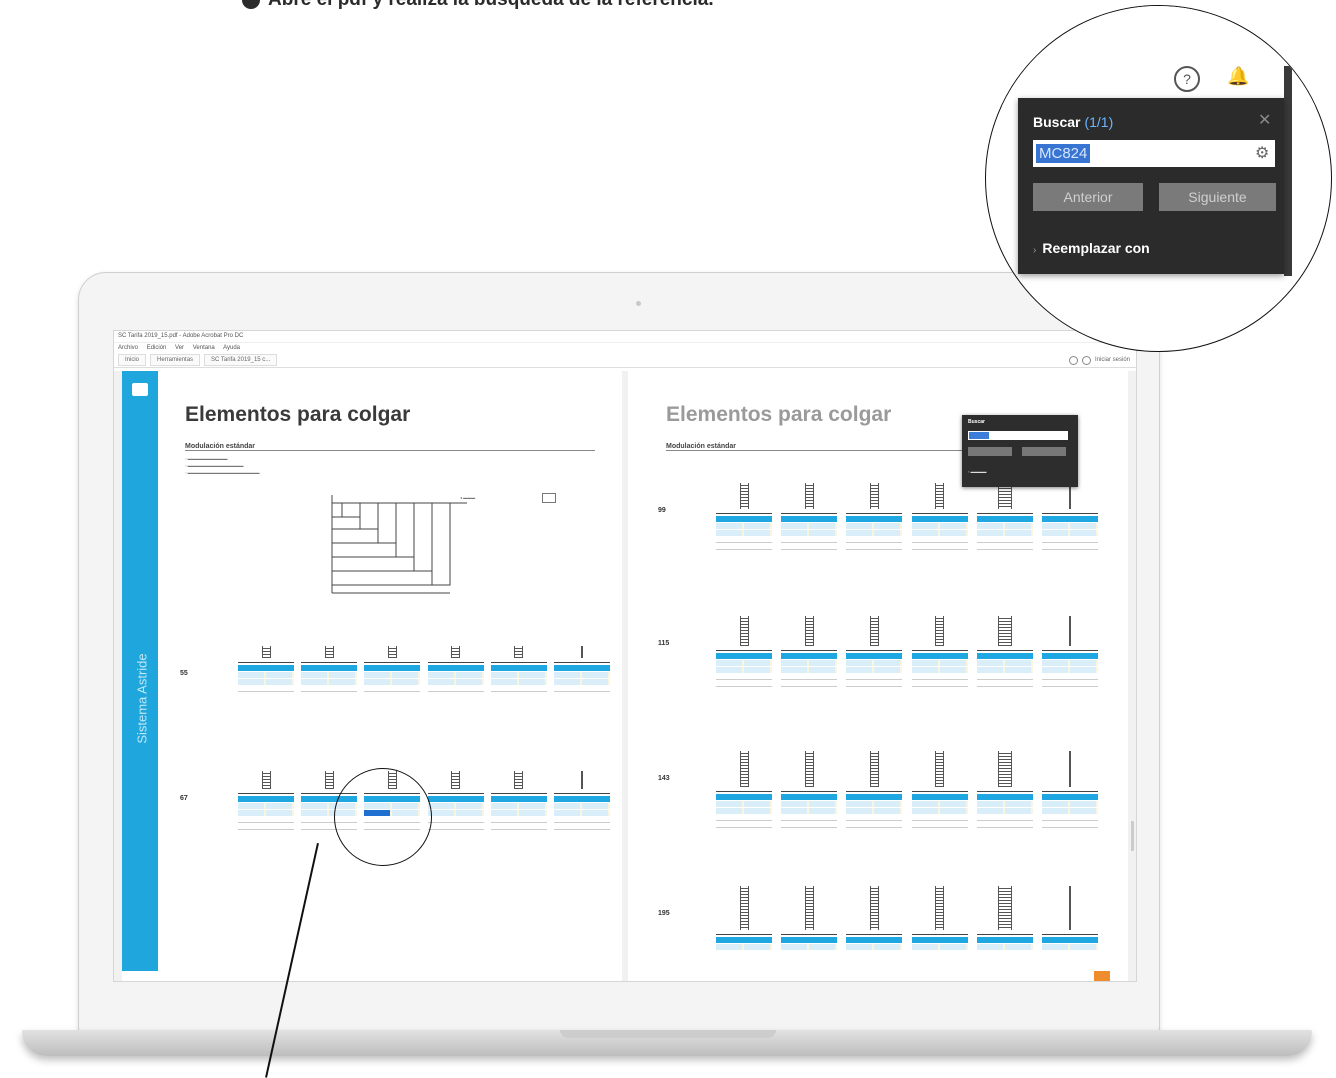 The width and height of the screenshot is (1336, 1078). I want to click on sidebar-brand-text: Sistema Astride, so click(142, 698).